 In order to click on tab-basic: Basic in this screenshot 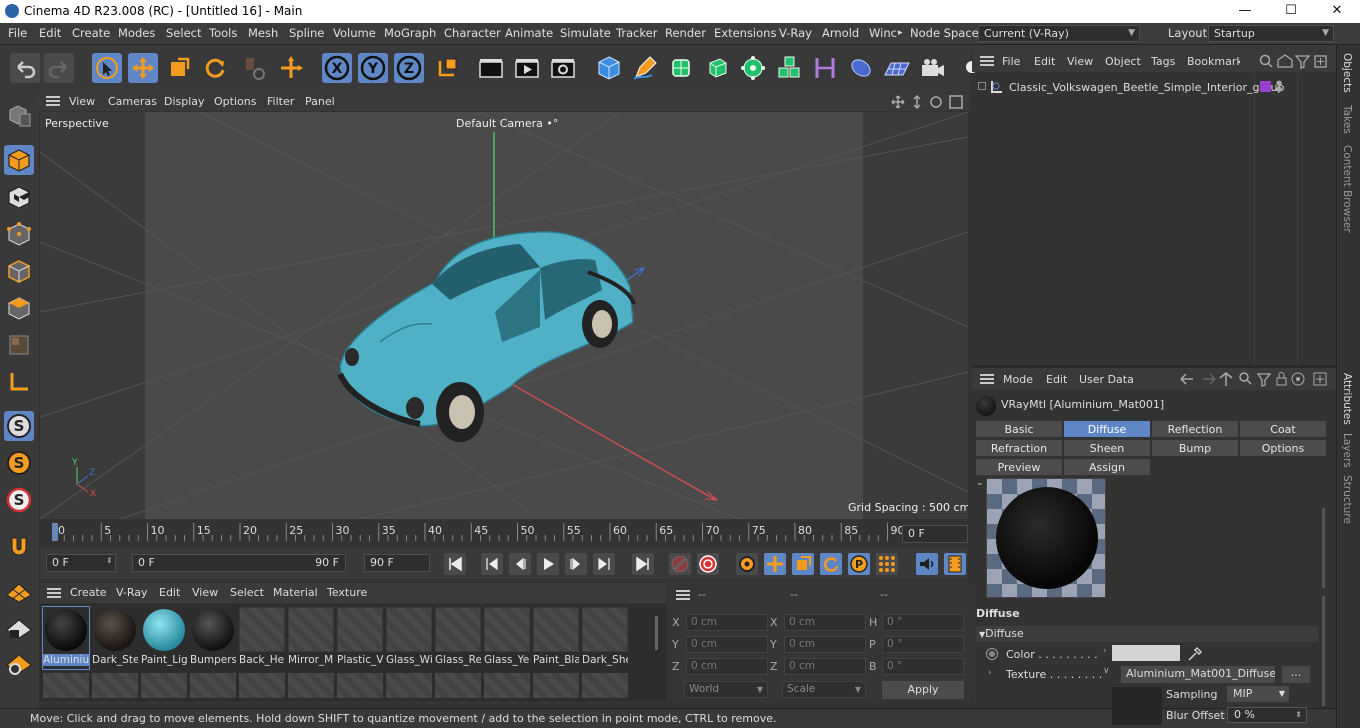, I will do `click(1019, 429)`.